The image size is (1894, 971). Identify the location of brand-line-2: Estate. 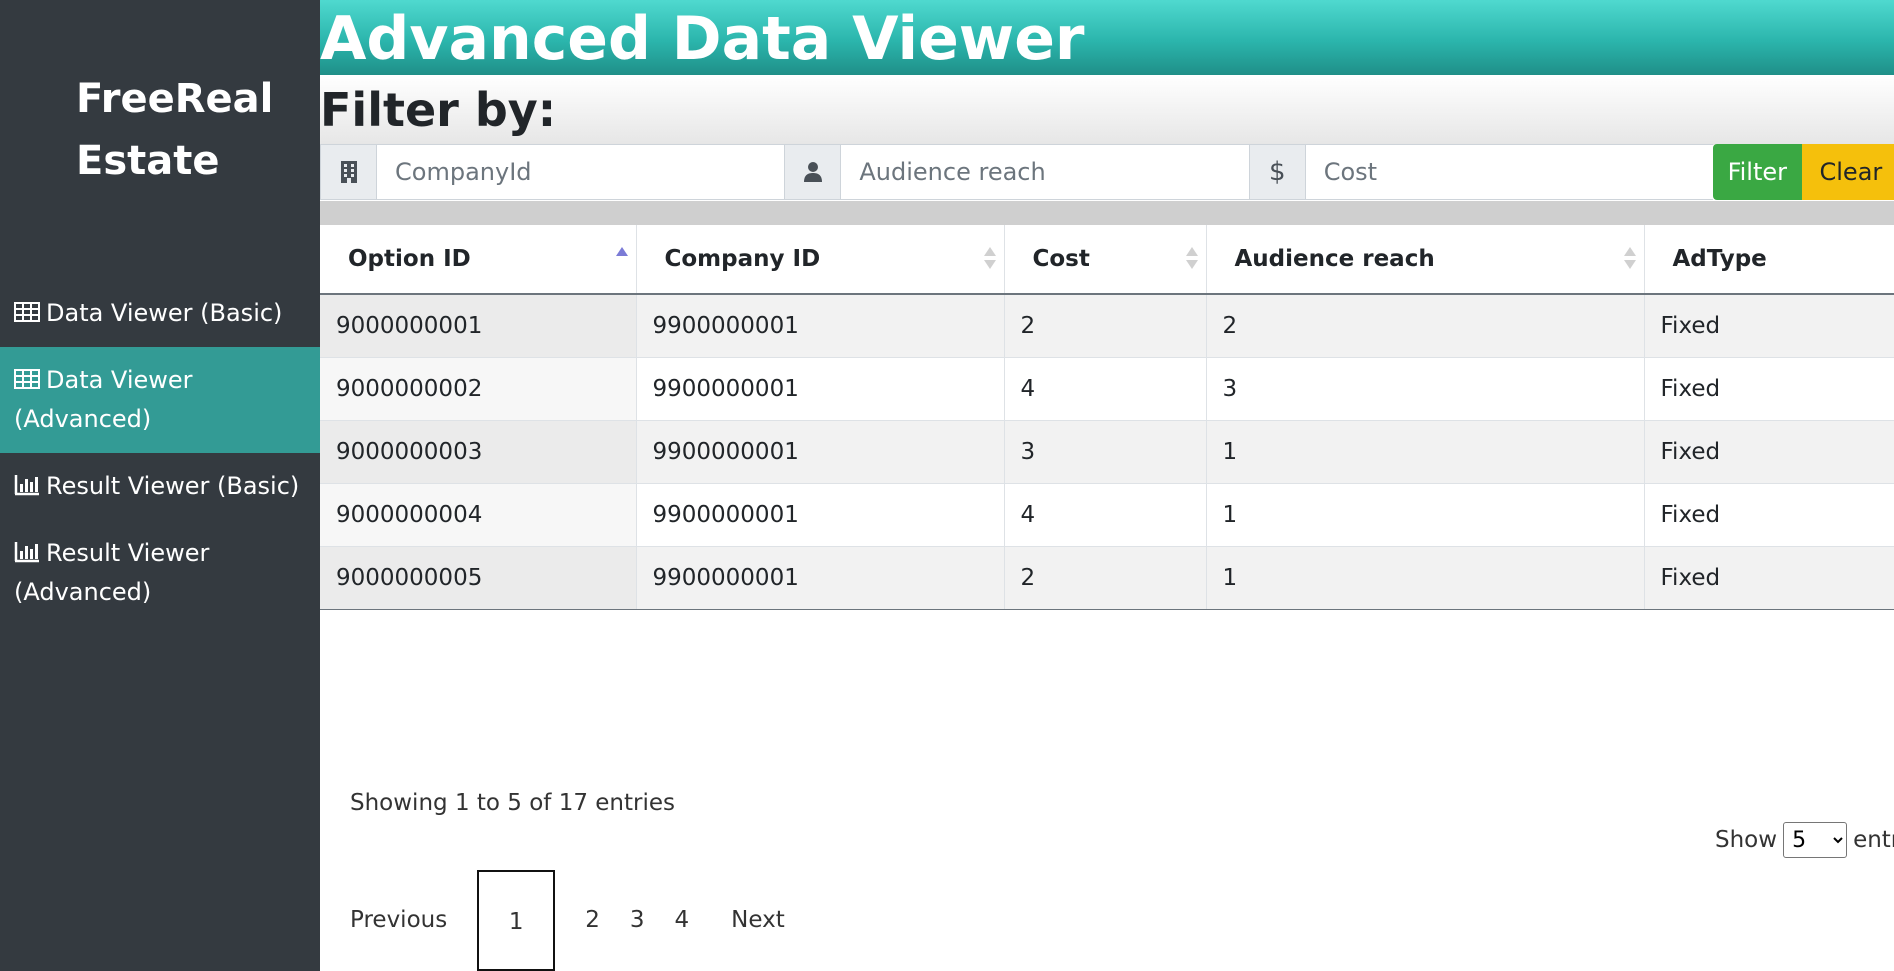
(148, 161).